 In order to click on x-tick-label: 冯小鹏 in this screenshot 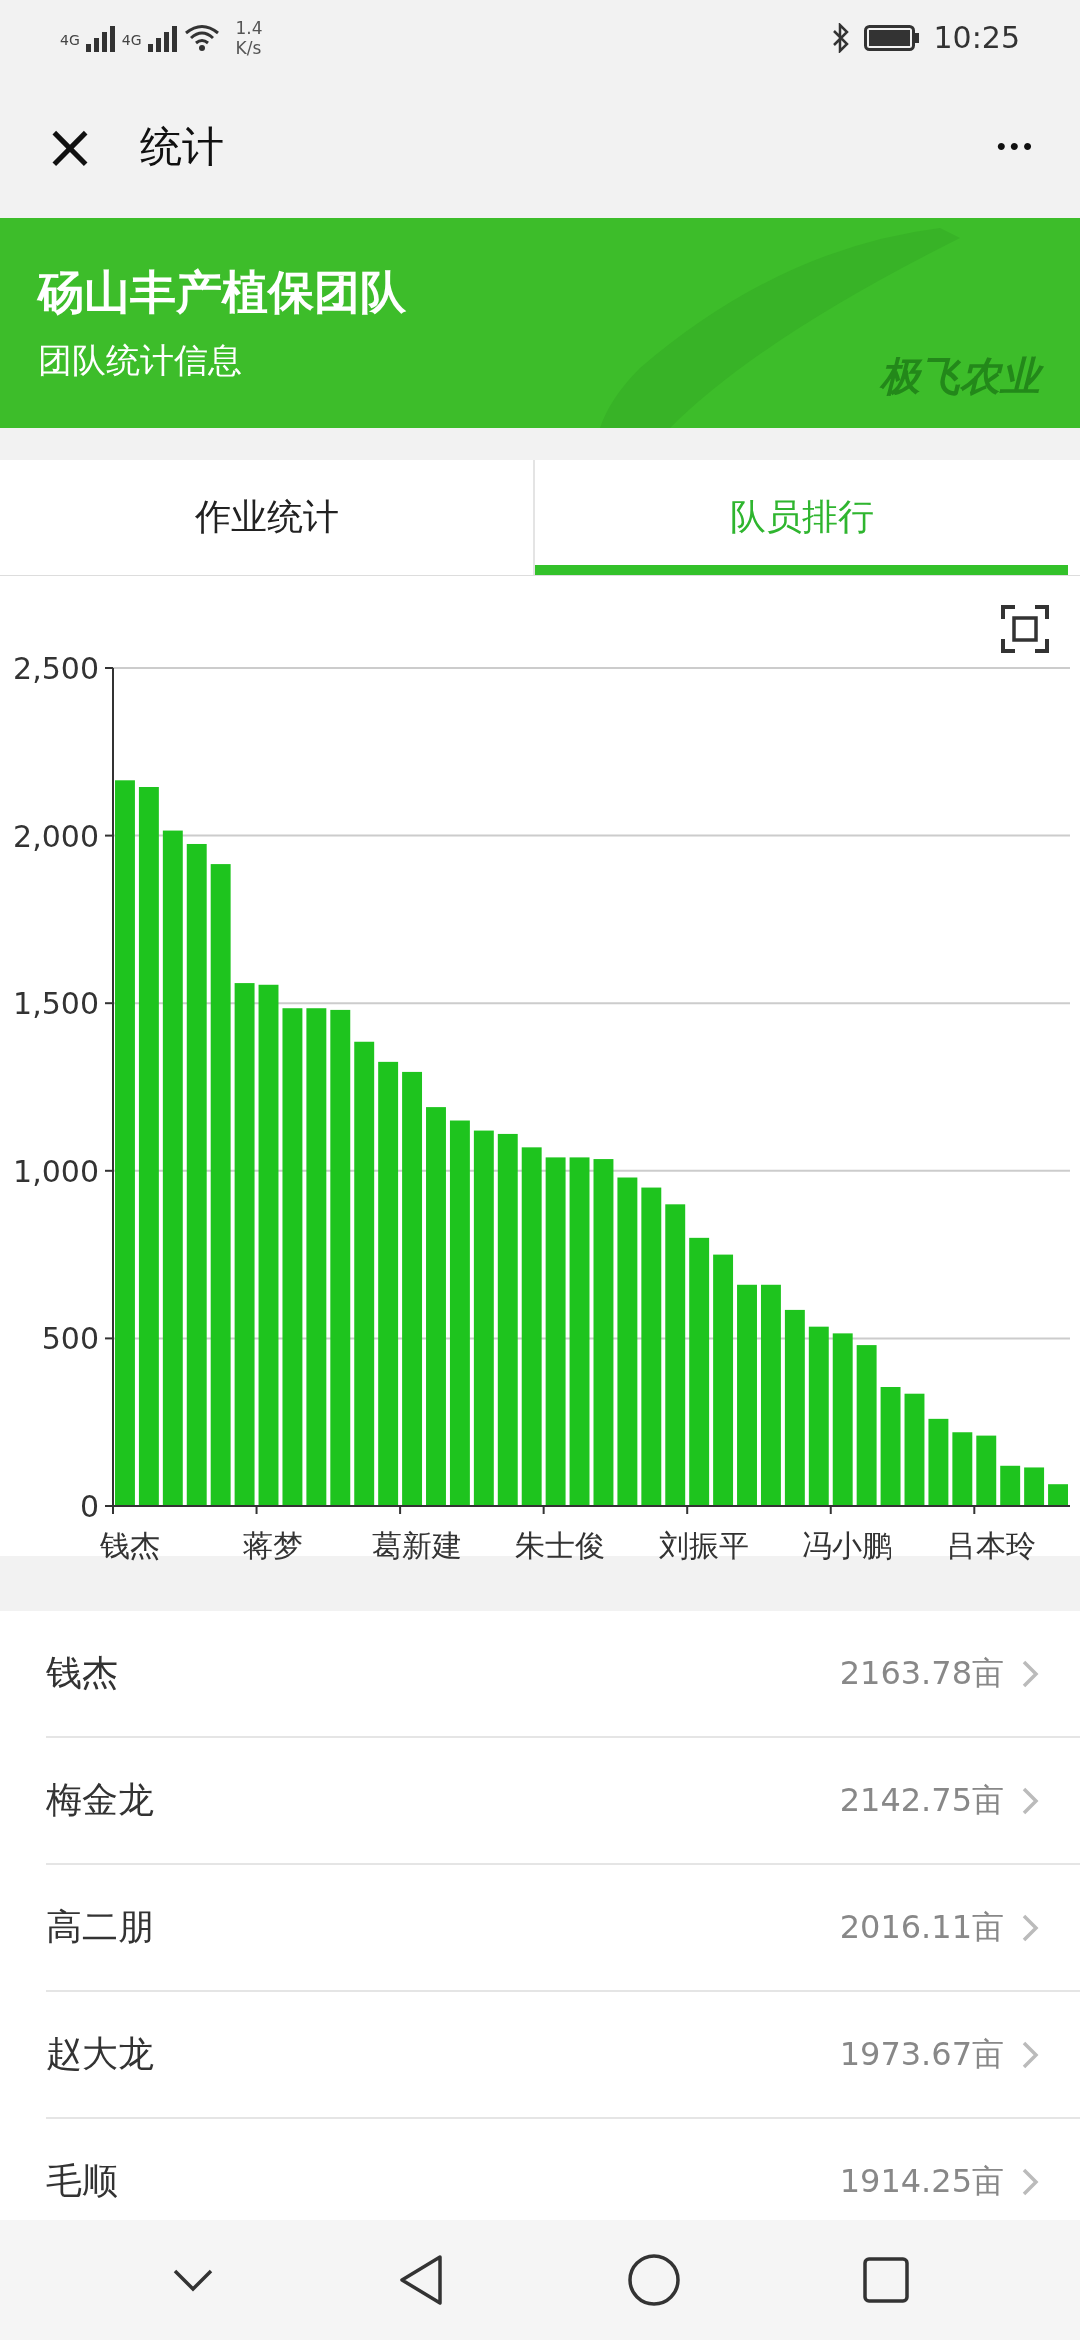, I will do `click(847, 1546)`.